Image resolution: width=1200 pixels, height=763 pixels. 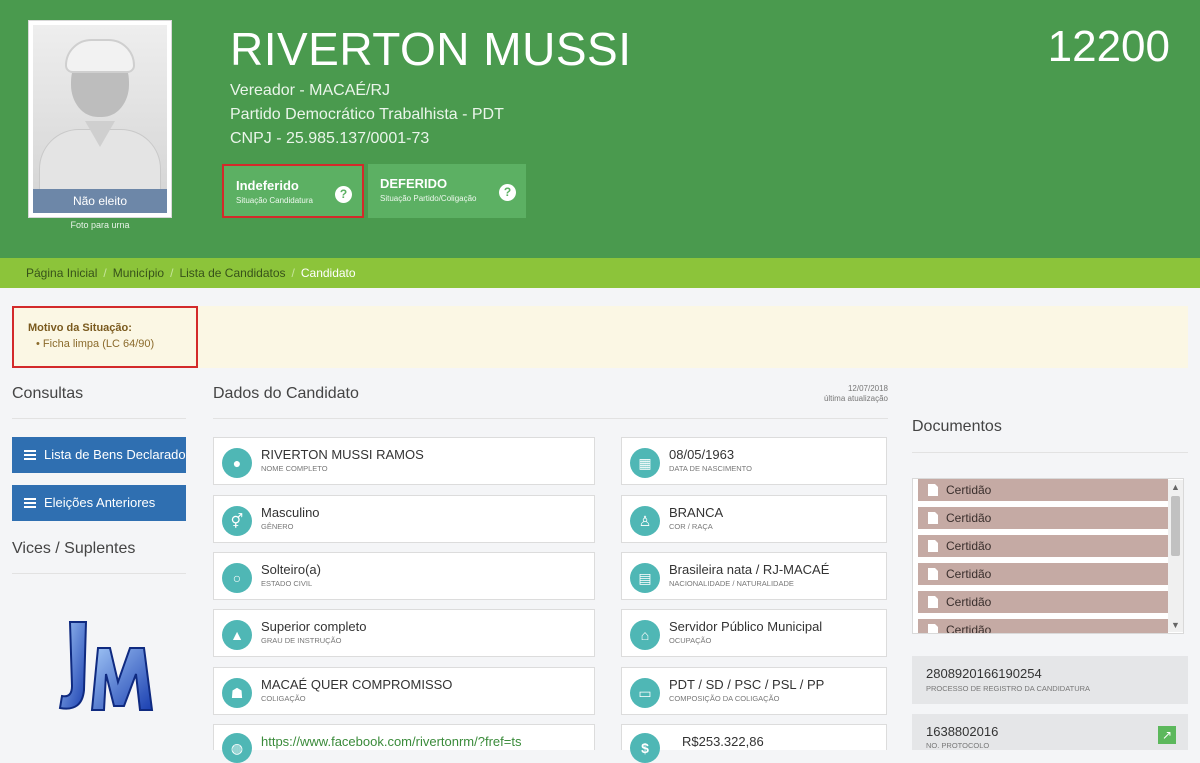 What do you see at coordinates (404, 519) in the screenshot?
I see `field-genero: ⚥ Masculino GÊNERO` at bounding box center [404, 519].